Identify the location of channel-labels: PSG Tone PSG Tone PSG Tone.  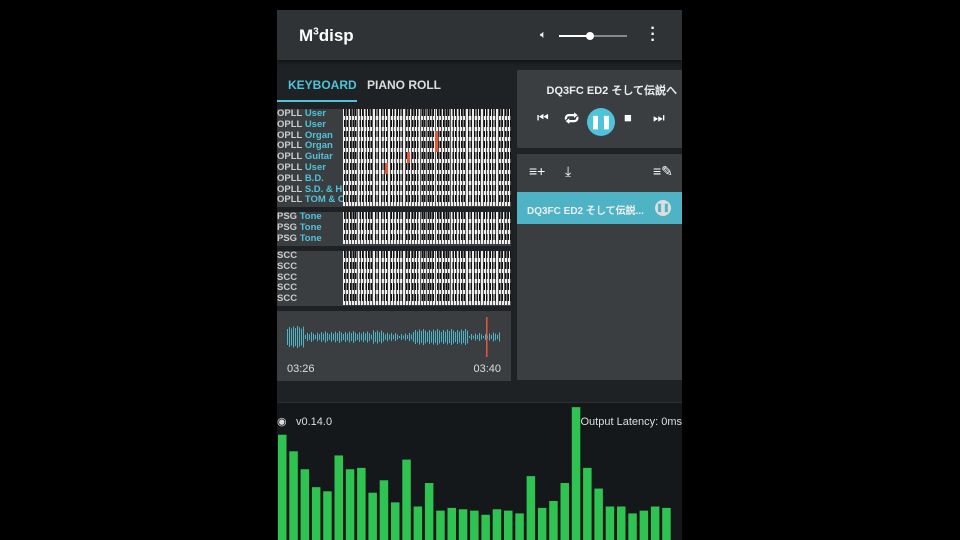
(310, 228).